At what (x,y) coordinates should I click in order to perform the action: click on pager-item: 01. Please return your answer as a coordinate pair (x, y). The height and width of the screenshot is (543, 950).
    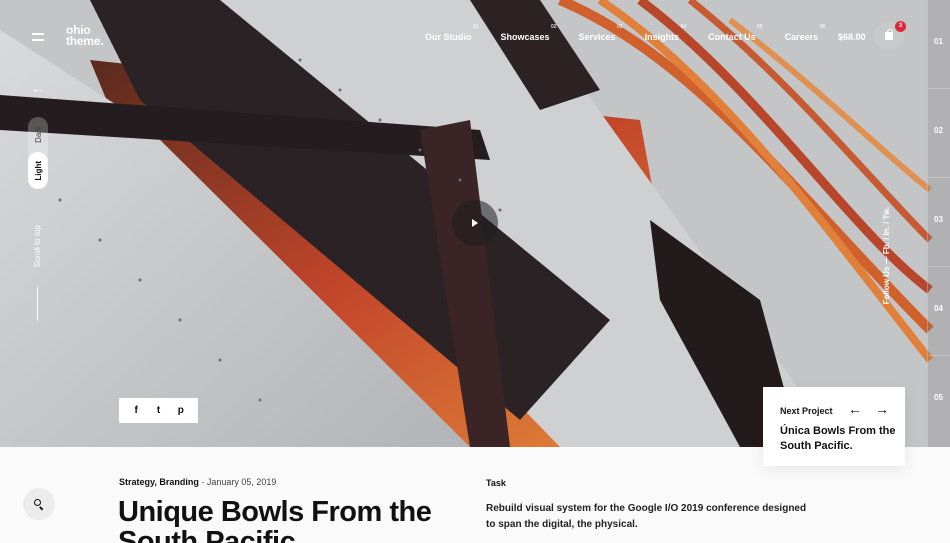
    Looking at the image, I should click on (939, 44).